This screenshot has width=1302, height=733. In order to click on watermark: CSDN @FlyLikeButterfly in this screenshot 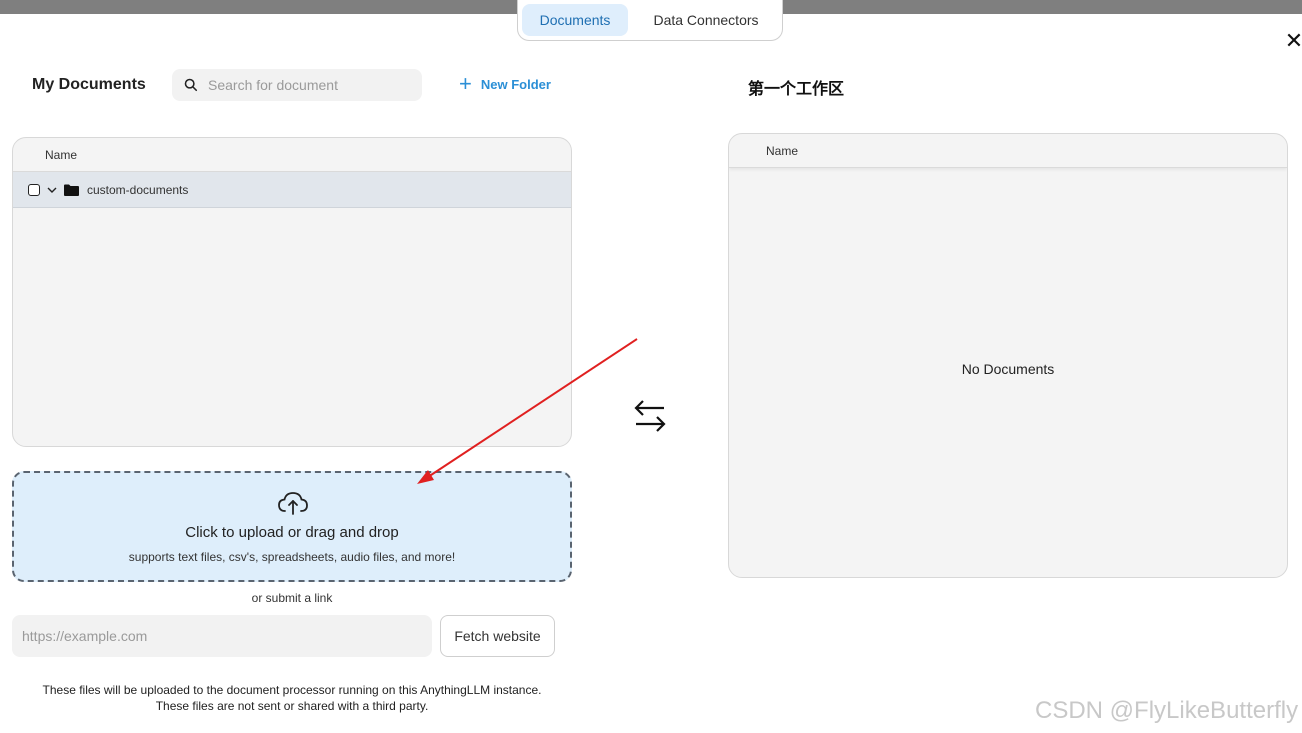, I will do `click(1167, 710)`.